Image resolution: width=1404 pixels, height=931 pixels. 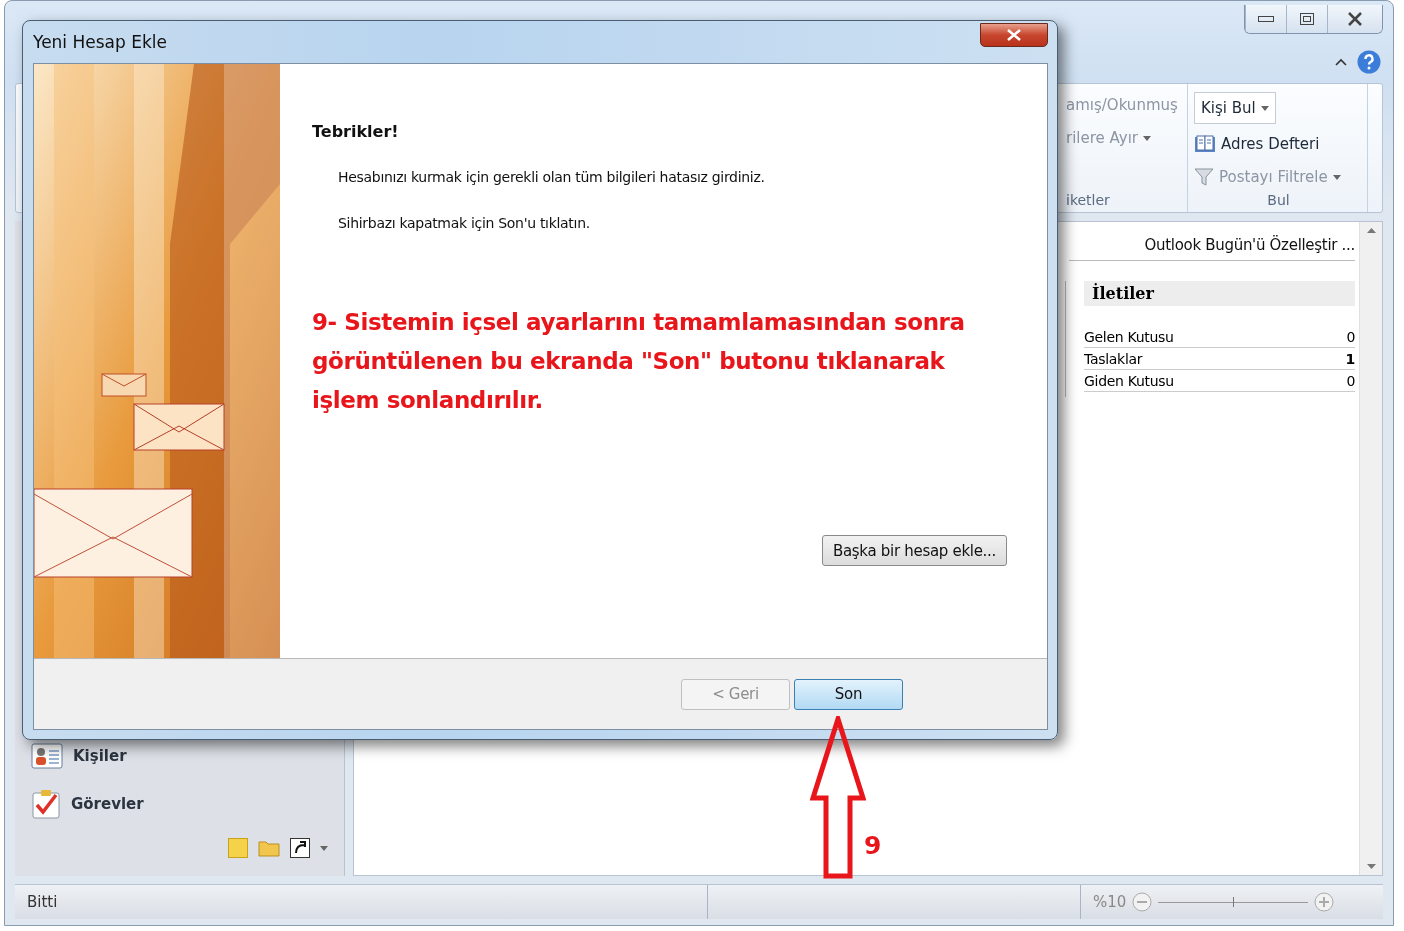 What do you see at coordinates (1369, 62) in the screenshot?
I see `help-icon` at bounding box center [1369, 62].